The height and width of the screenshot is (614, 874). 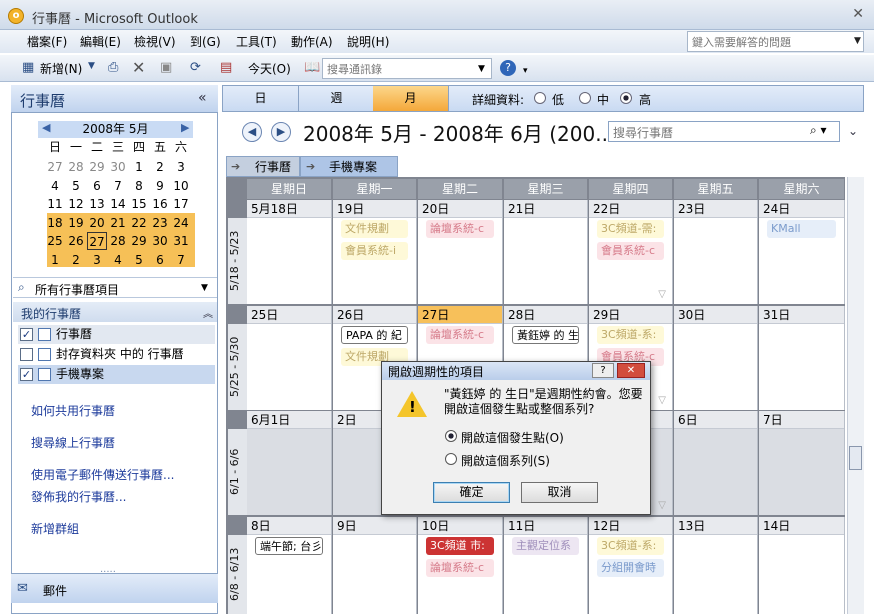 I want to click on day-cell: 21日, so click(x=546, y=252).